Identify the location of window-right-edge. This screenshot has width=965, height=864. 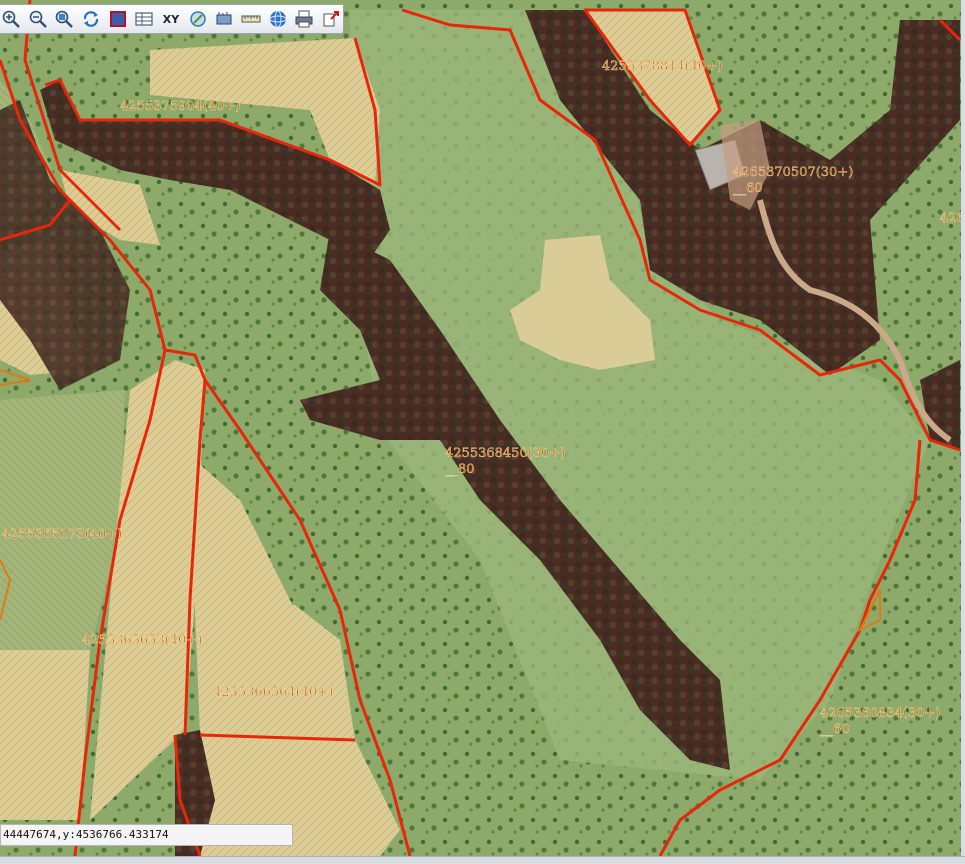
(963, 428).